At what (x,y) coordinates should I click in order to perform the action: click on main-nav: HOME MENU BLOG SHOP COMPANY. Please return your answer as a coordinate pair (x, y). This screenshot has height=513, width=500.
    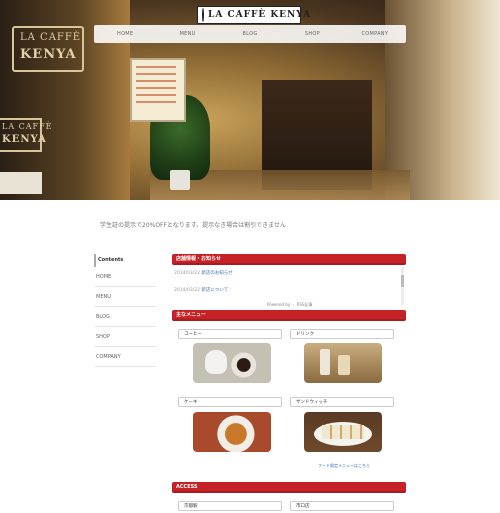
    Looking at the image, I should click on (250, 34).